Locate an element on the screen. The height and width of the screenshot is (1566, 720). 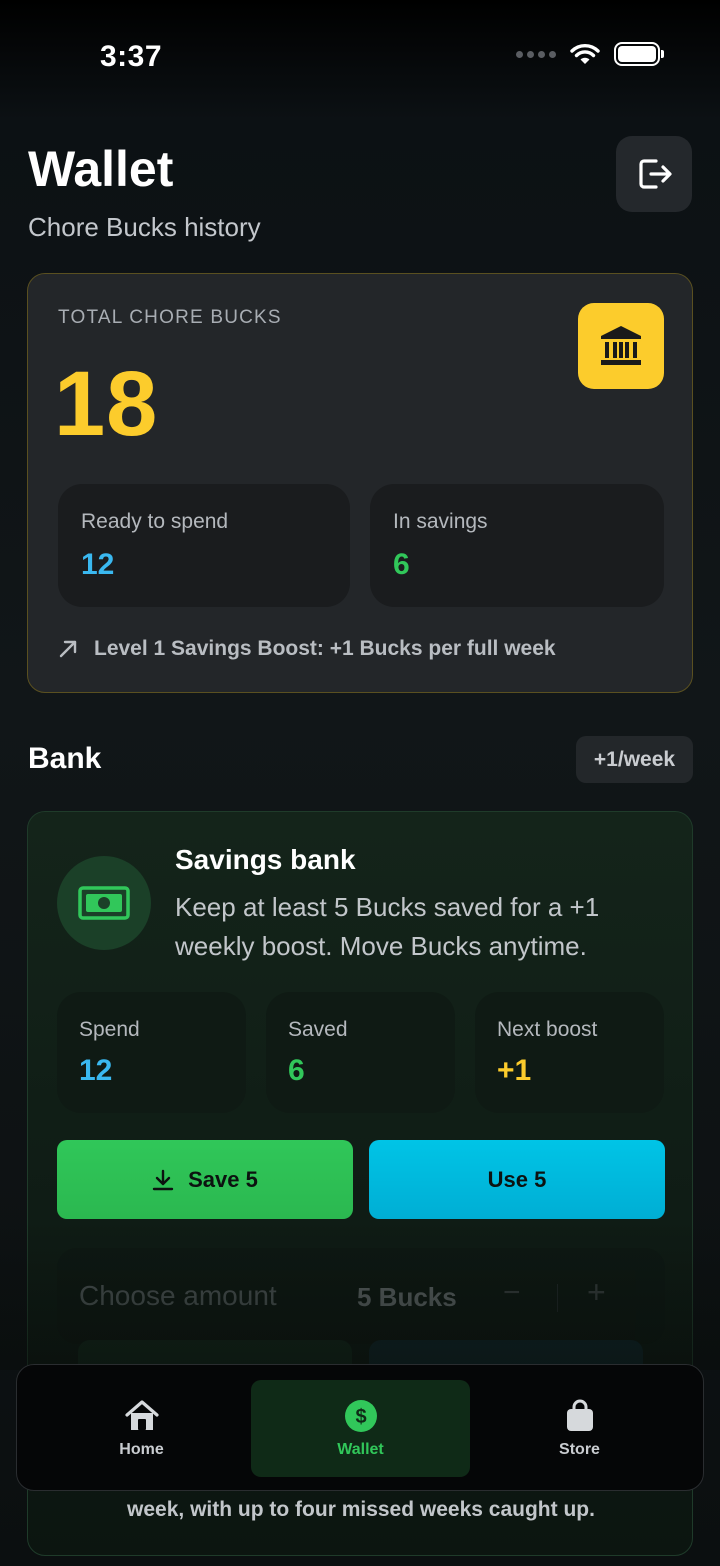
cellular-signal-icon is located at coordinates (536, 54).